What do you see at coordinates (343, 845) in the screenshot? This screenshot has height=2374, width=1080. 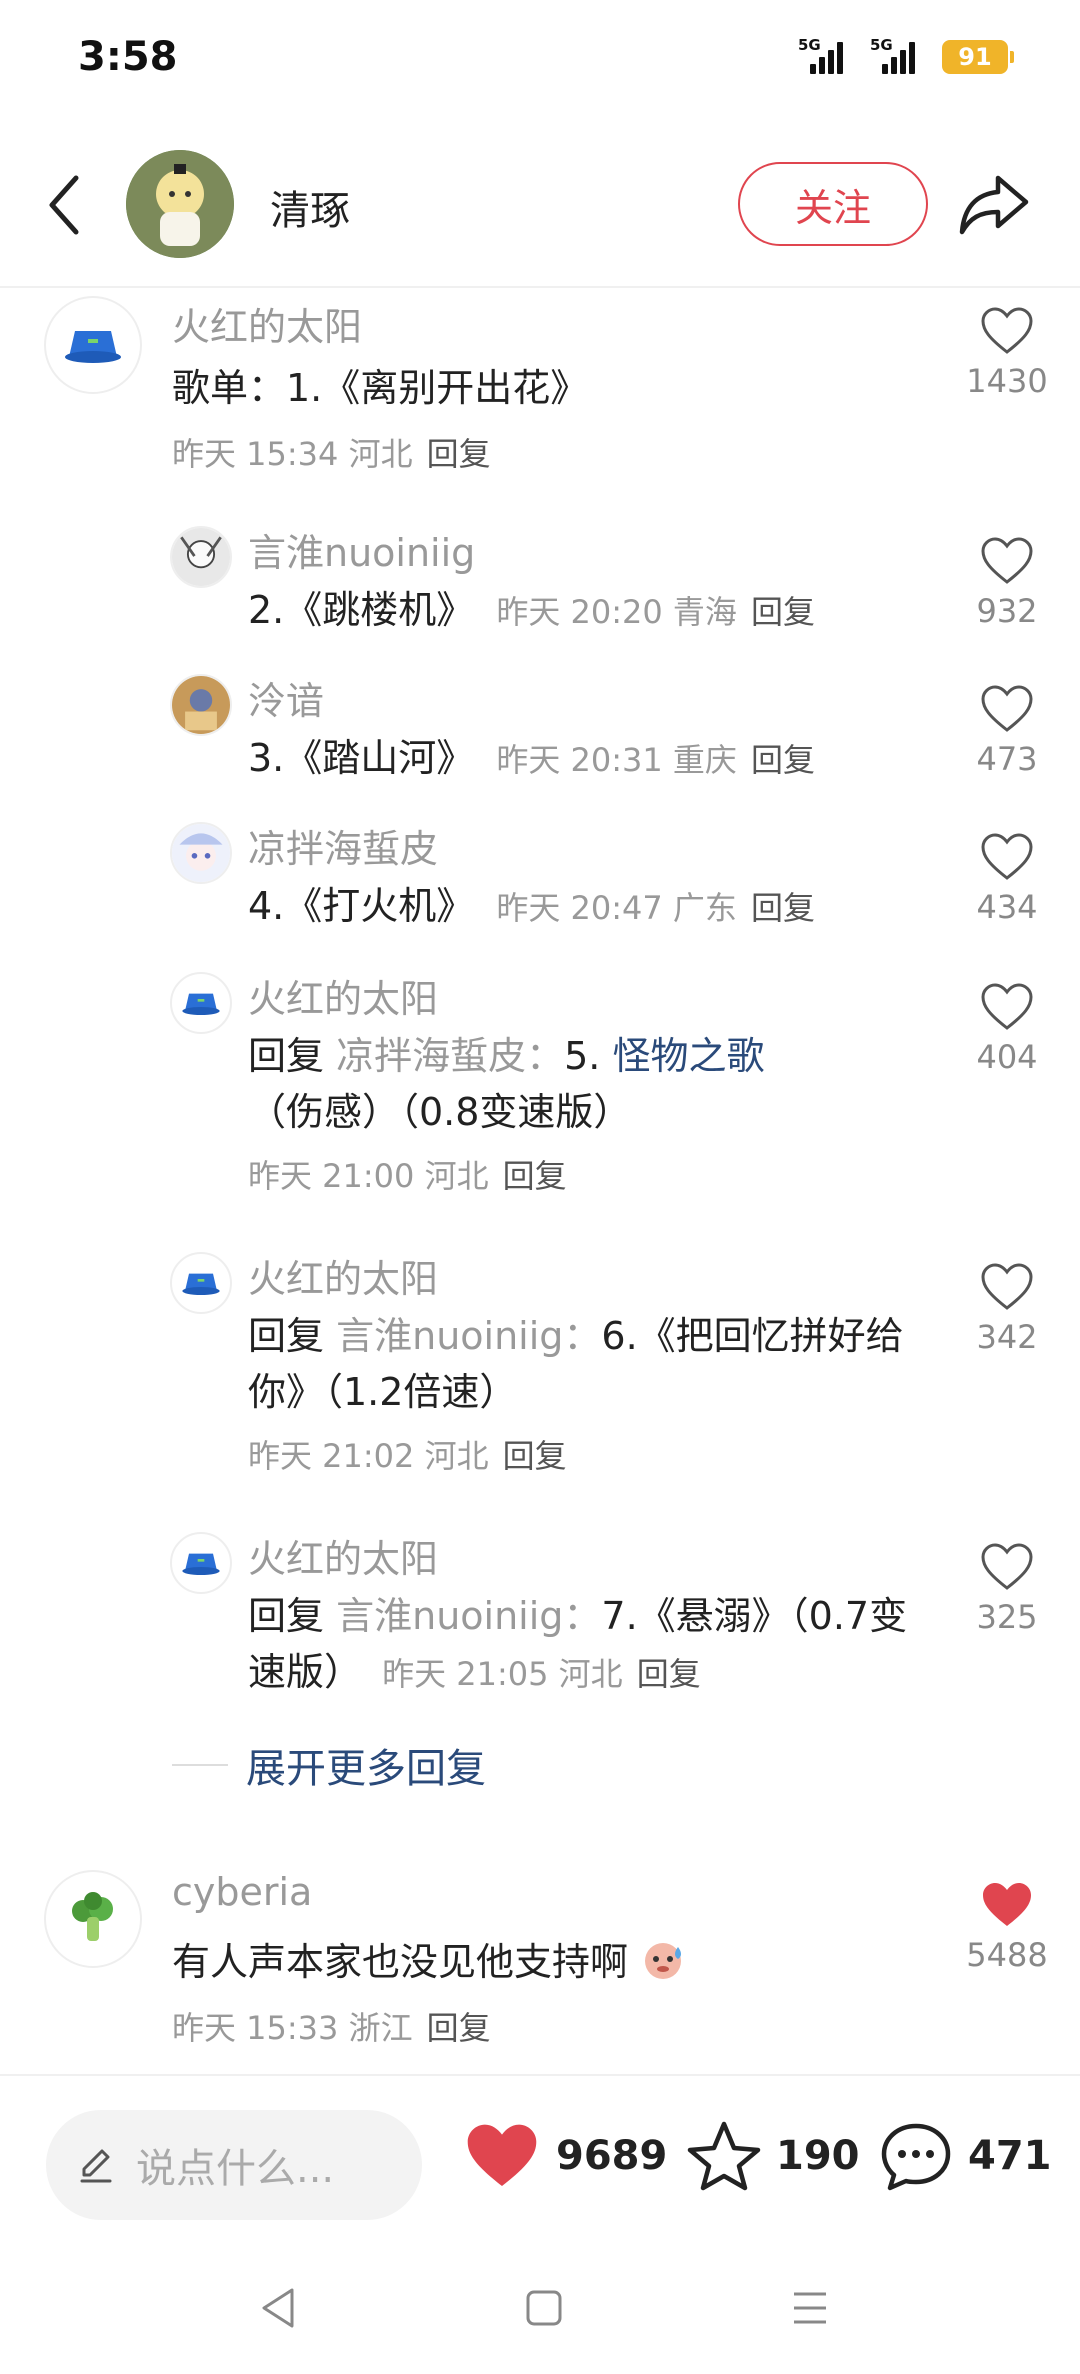 I see `commenter-name: 凉拌海蜇皮` at bounding box center [343, 845].